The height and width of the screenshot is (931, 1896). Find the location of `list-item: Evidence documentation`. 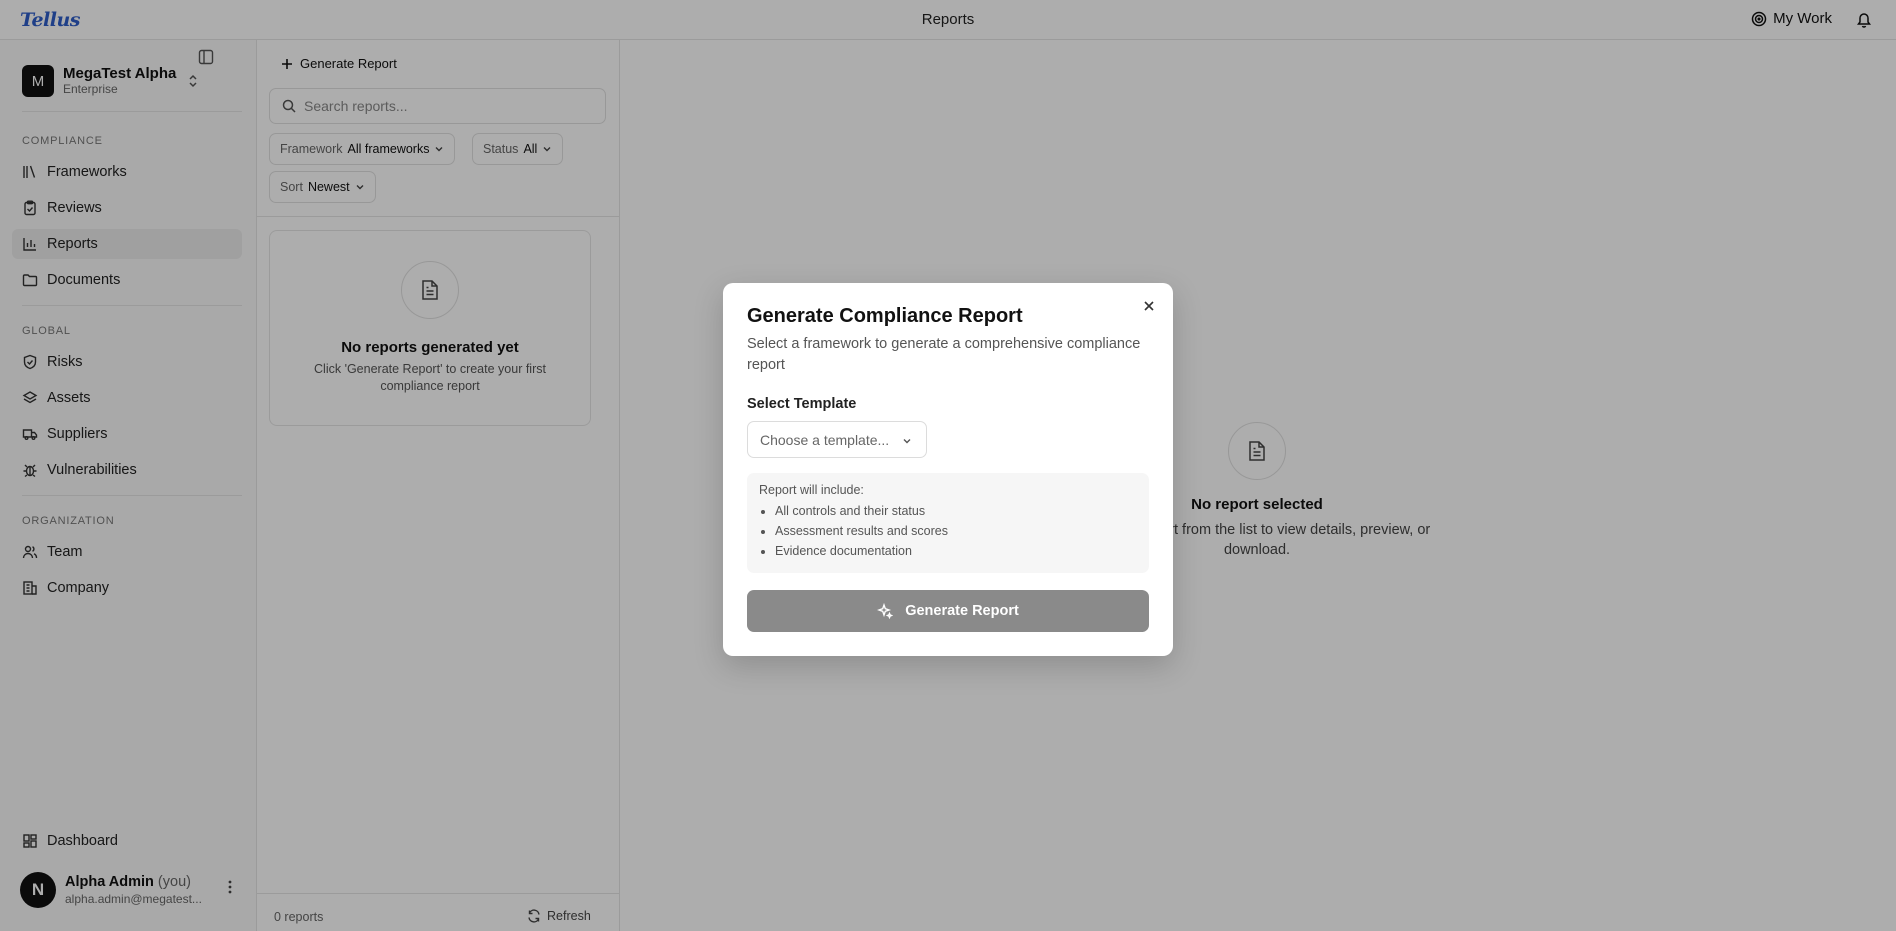

list-item: Evidence documentation is located at coordinates (956, 551).